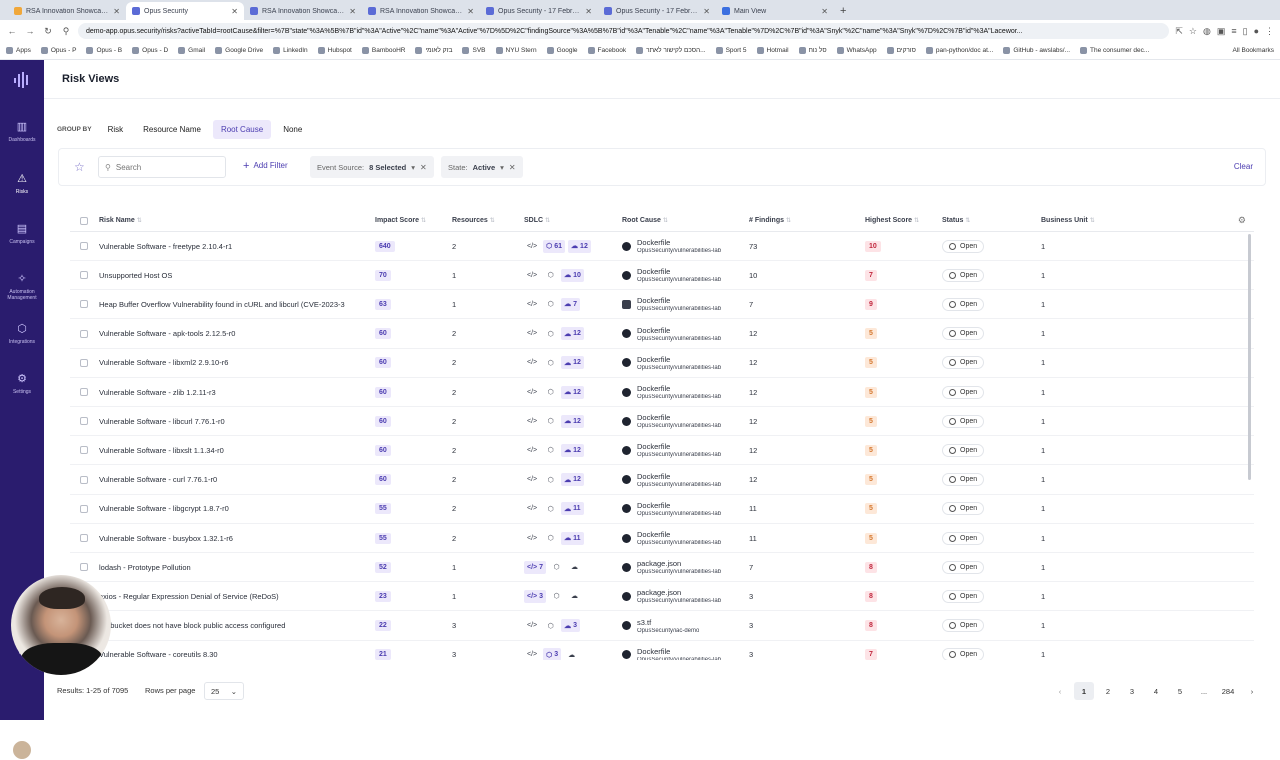 Image resolution: width=1280 pixels, height=760 pixels. Describe the element at coordinates (58, 50) in the screenshot. I see `bookmark-item: Opus - P` at that location.